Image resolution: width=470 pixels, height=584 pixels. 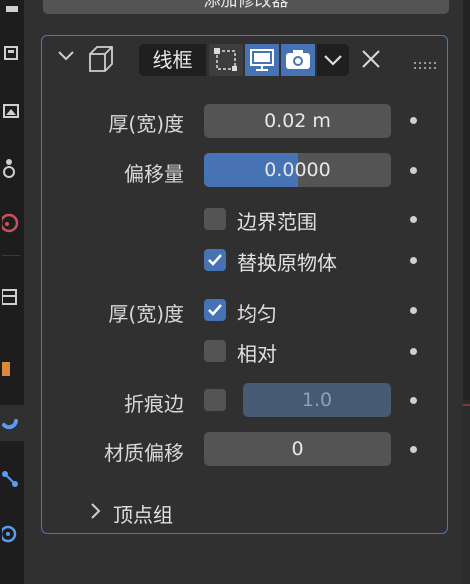 I want to click on viewport-edge-marker, so click(x=466, y=405).